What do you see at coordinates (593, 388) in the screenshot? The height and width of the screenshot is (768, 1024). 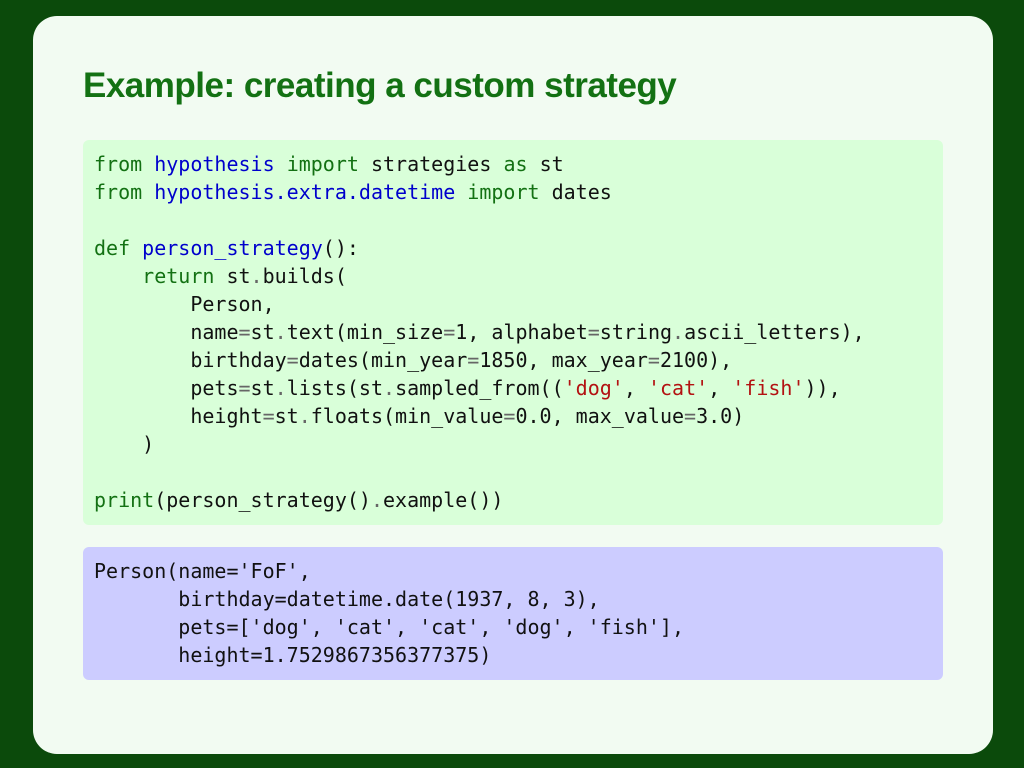 I see `code-token: 'dog'` at bounding box center [593, 388].